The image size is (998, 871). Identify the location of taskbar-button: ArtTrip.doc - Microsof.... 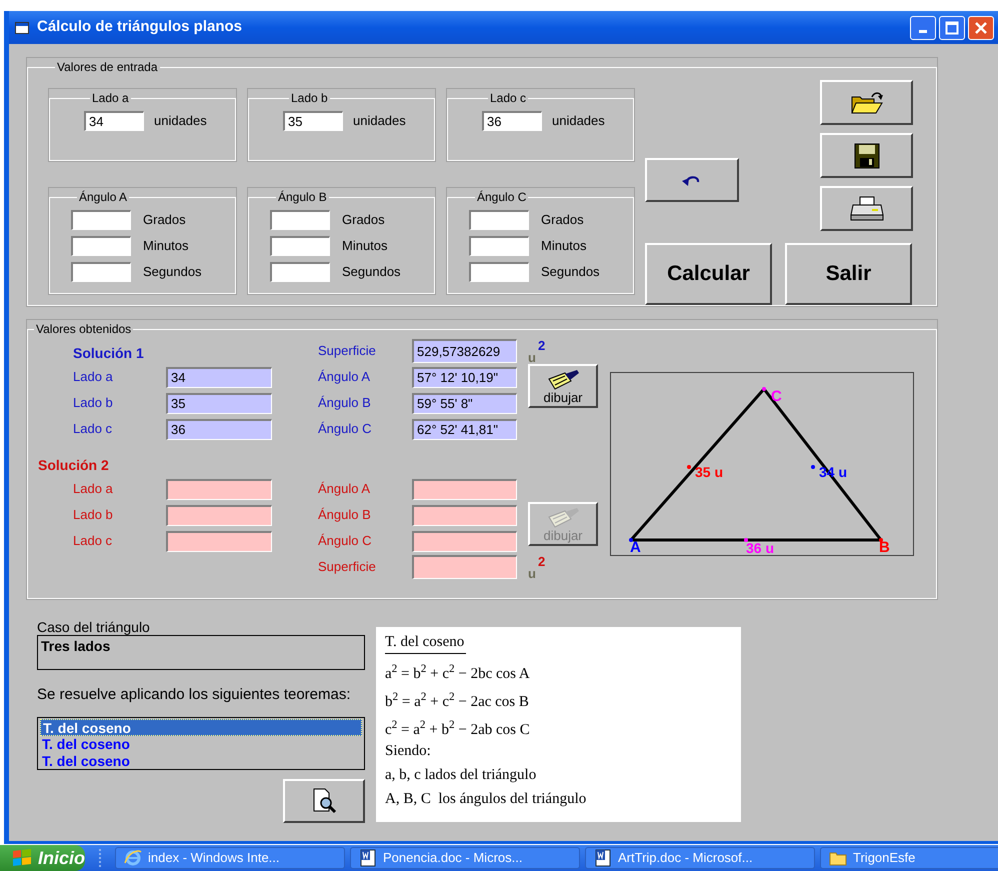
(700, 858).